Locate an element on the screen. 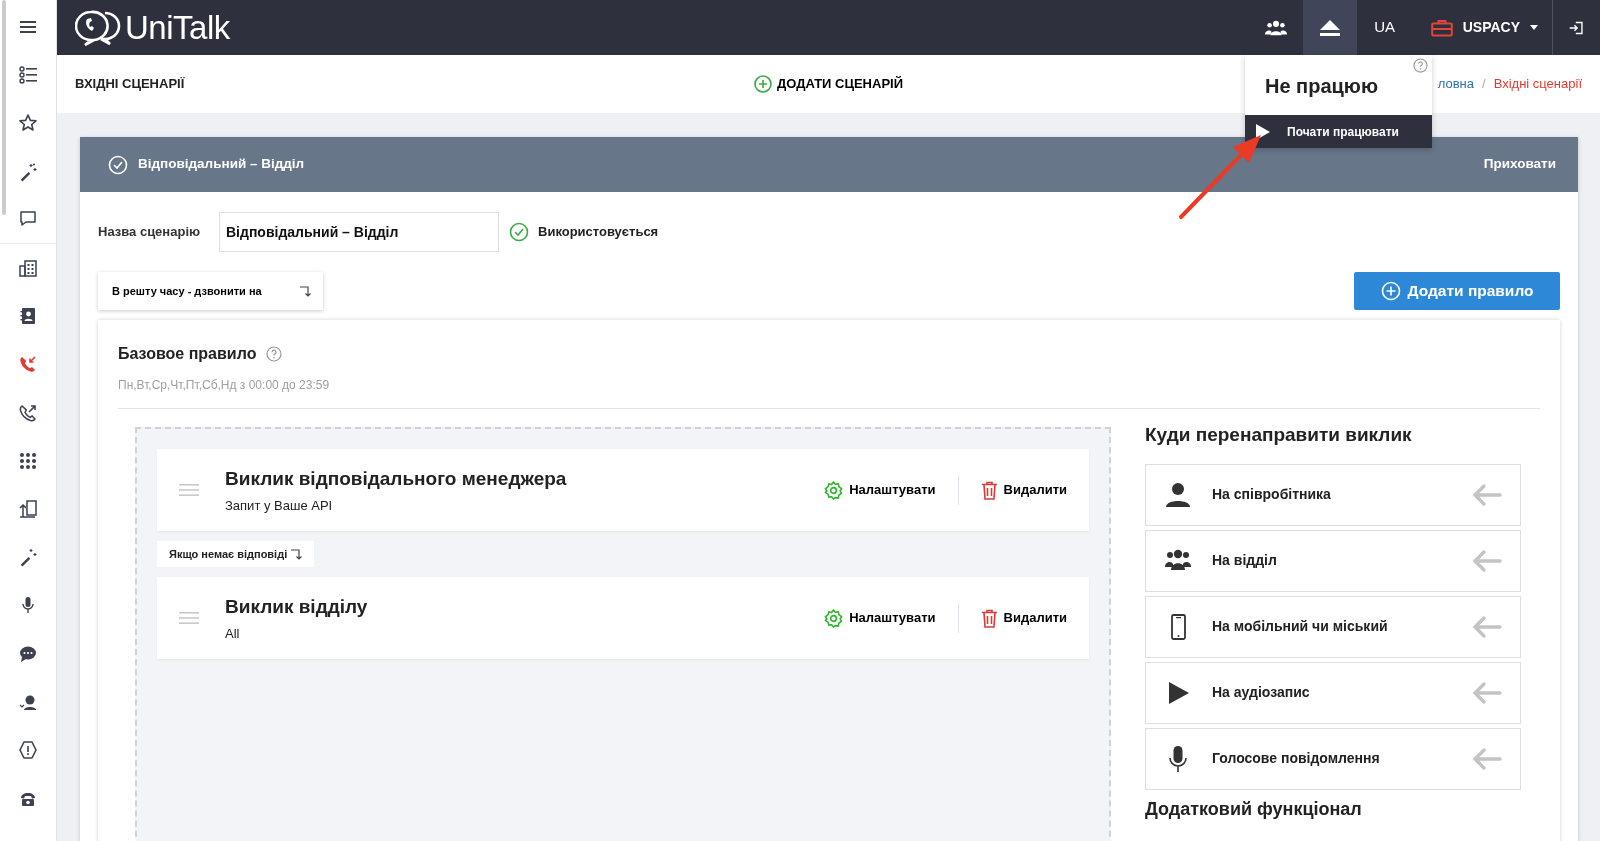  no-answer-tab: Якщо немає відповіді is located at coordinates (236, 554).